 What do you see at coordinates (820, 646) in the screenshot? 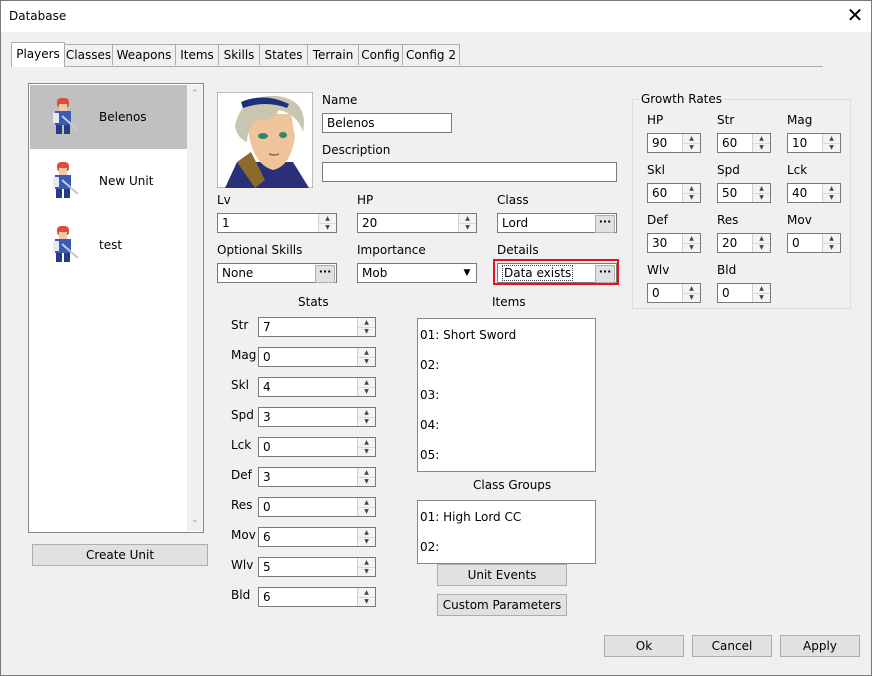
I see `apply-button: Apply` at bounding box center [820, 646].